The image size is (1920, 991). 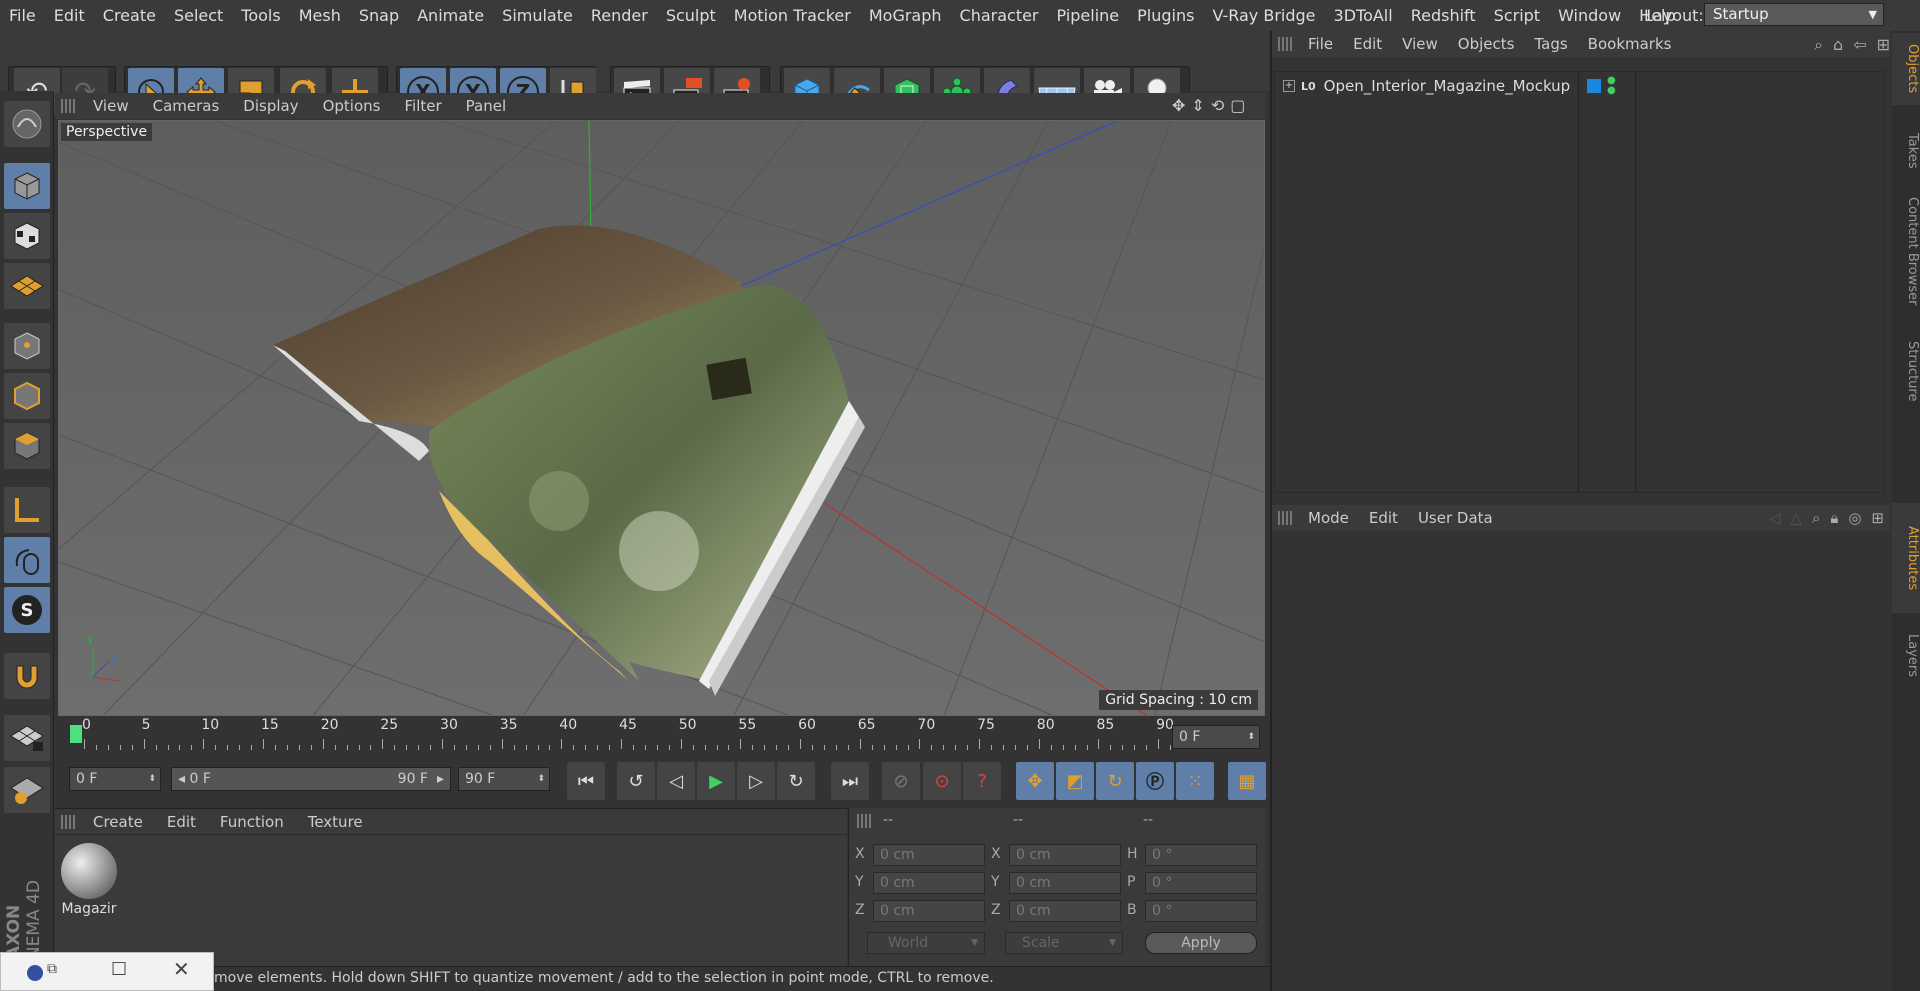 I want to click on material-swatch: Magazir, so click(x=89, y=882).